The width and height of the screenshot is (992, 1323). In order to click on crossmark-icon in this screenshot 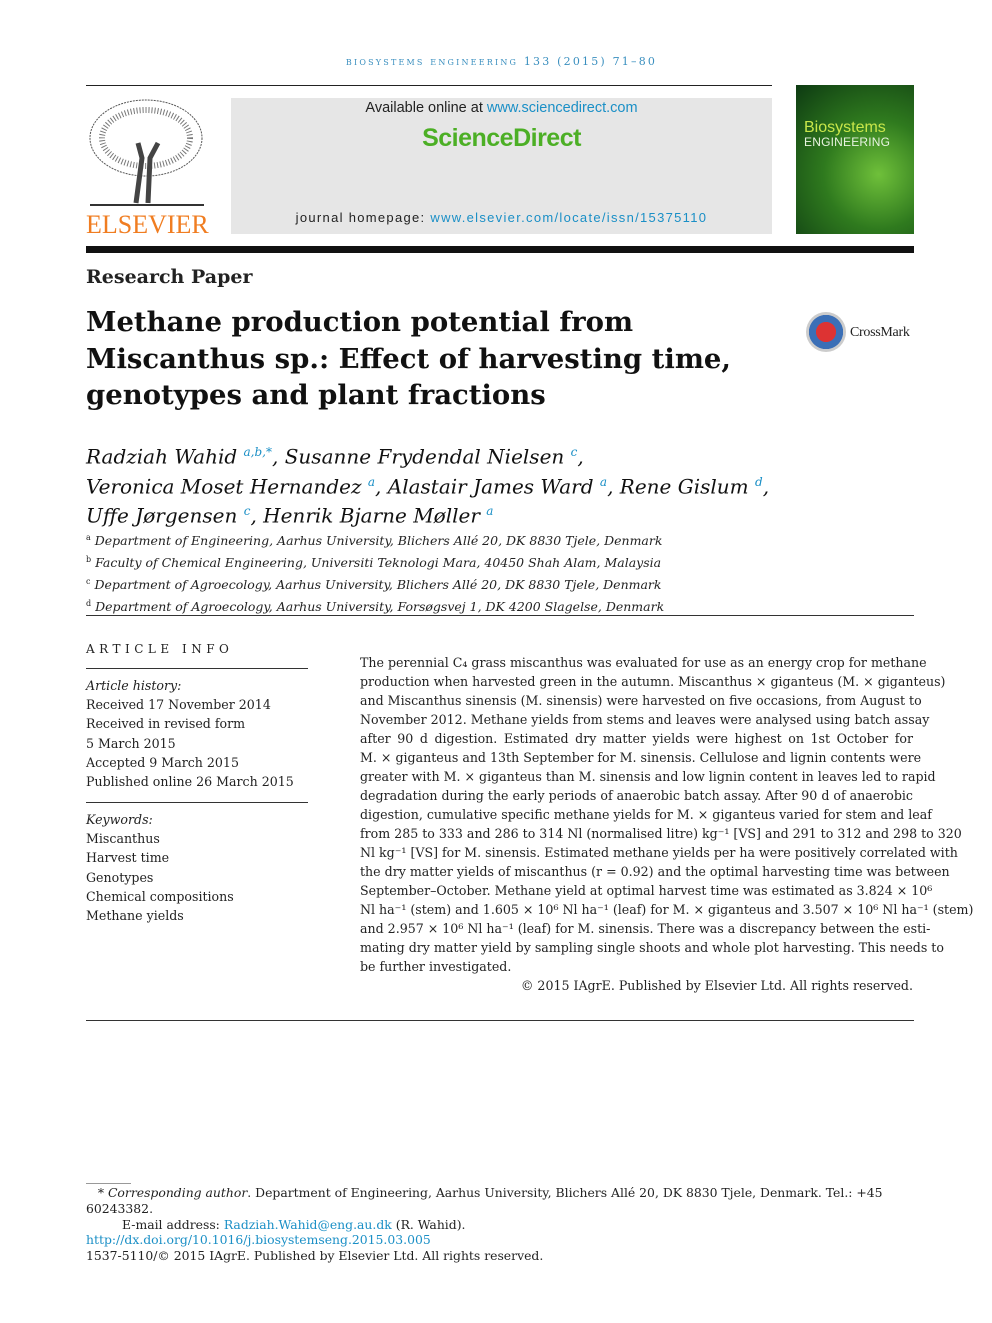, I will do `click(826, 332)`.